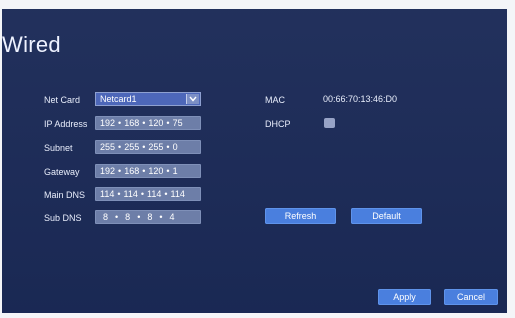  What do you see at coordinates (329, 123) in the screenshot?
I see `dhcp-checkbox` at bounding box center [329, 123].